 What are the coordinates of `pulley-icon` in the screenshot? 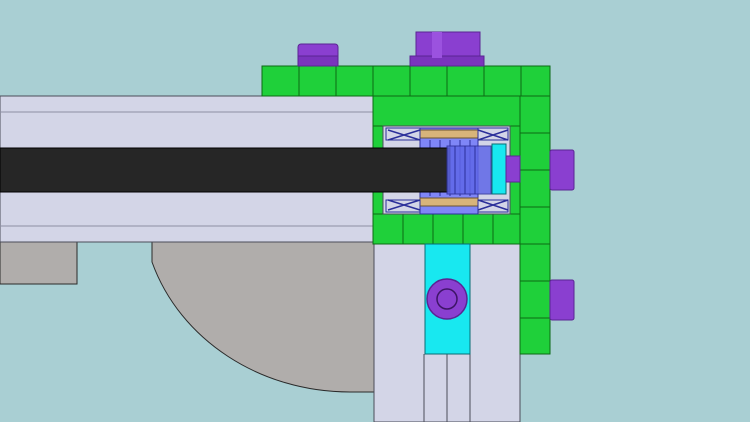 It's located at (447, 49).